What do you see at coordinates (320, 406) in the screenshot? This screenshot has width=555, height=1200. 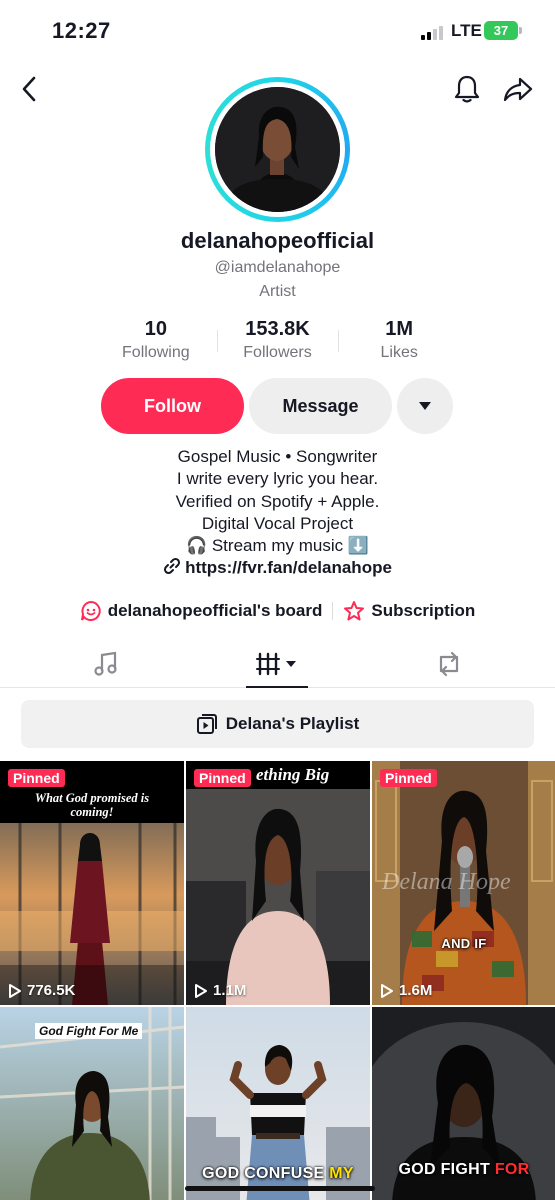 I see `message-button: Message` at bounding box center [320, 406].